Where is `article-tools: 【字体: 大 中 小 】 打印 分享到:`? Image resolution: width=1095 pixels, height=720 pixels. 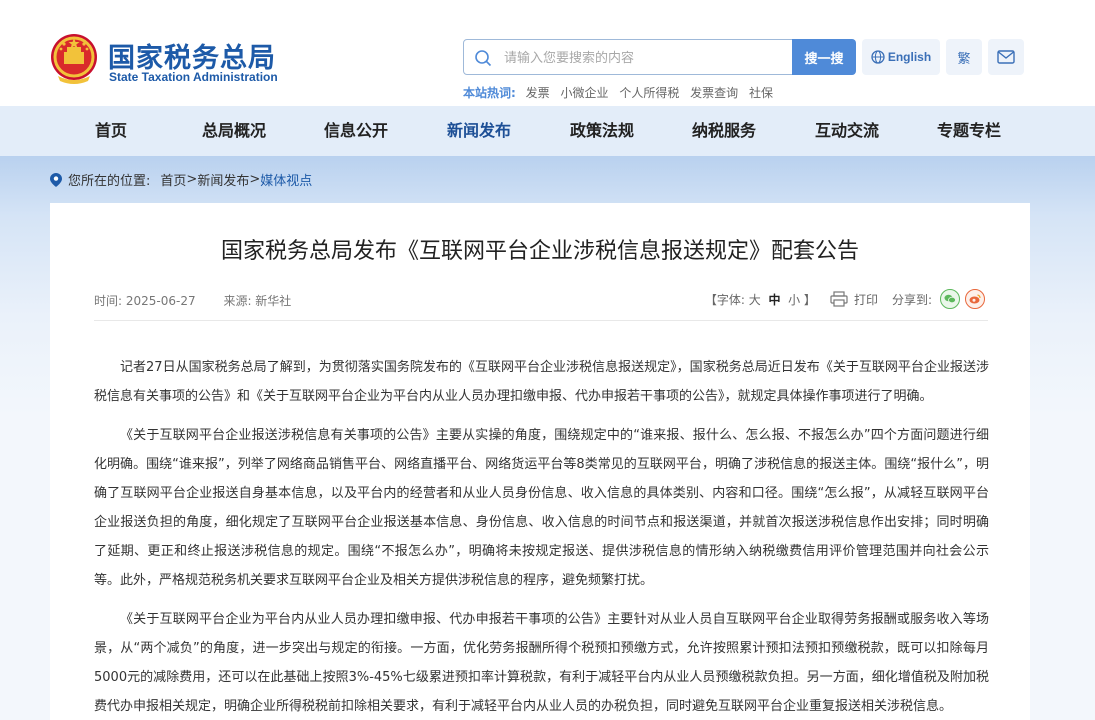 article-tools: 【字体: 大 中 小 】 打印 分享到: is located at coordinates (845, 299).